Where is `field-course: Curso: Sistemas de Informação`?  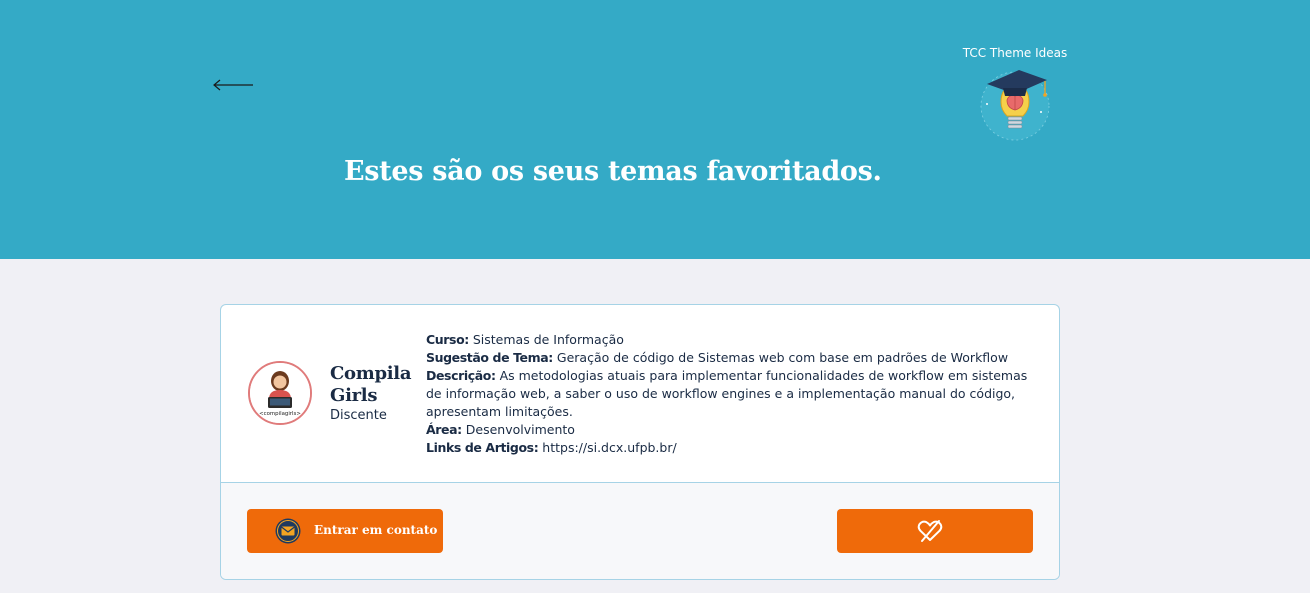
field-course: Curso: Sistemas de Informação is located at coordinates (732, 340).